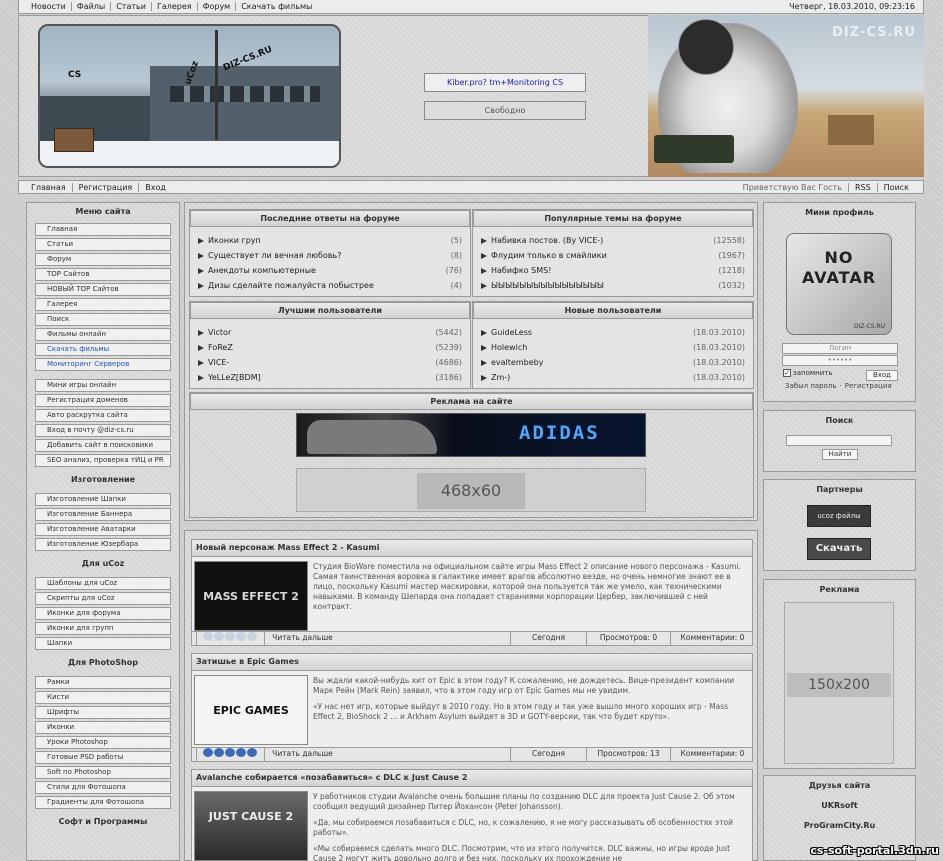 The width and height of the screenshot is (943, 861). Describe the element at coordinates (103, 259) in the screenshot. I see `menu-item-forum: Форум` at that location.